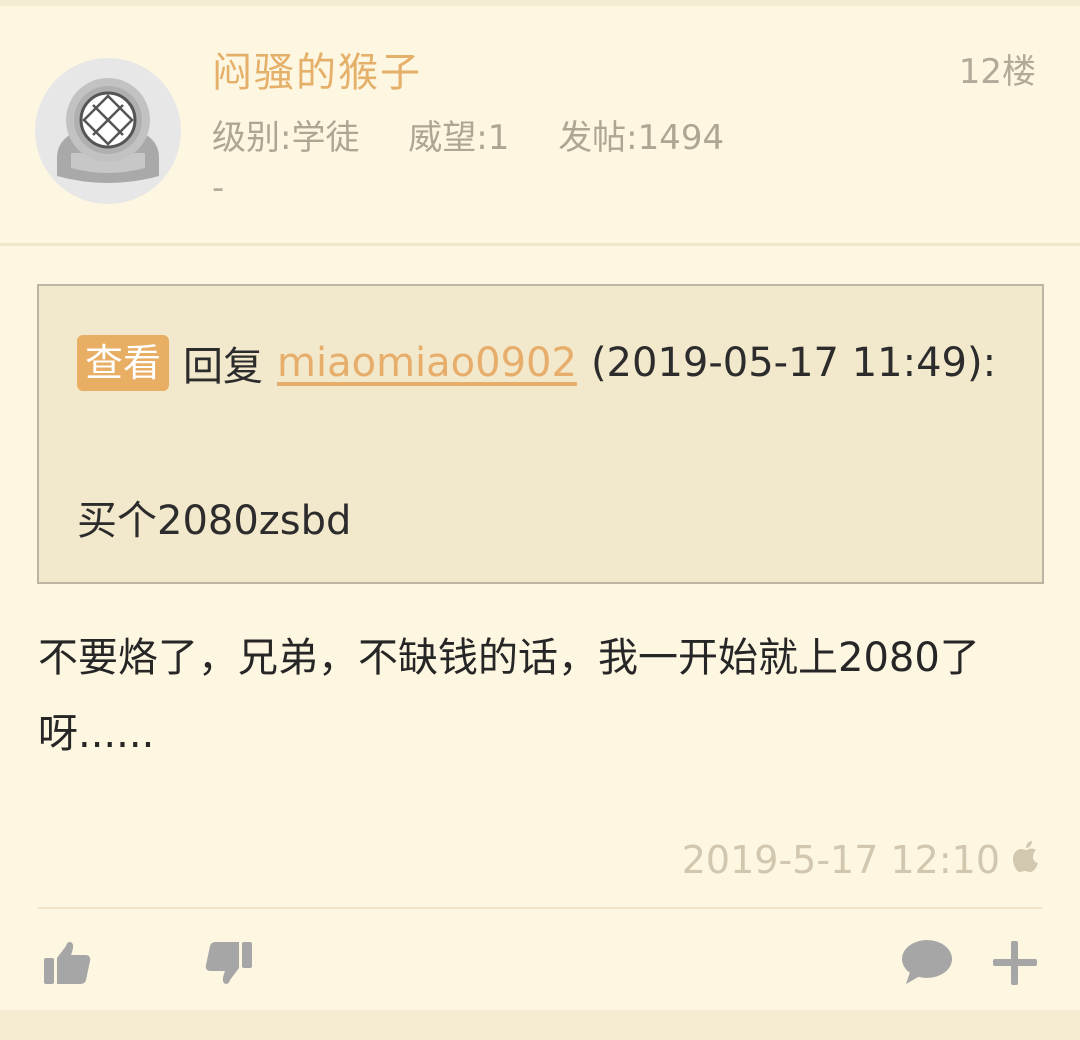 The width and height of the screenshot is (1080, 1040). I want to click on avatar, so click(108, 131).